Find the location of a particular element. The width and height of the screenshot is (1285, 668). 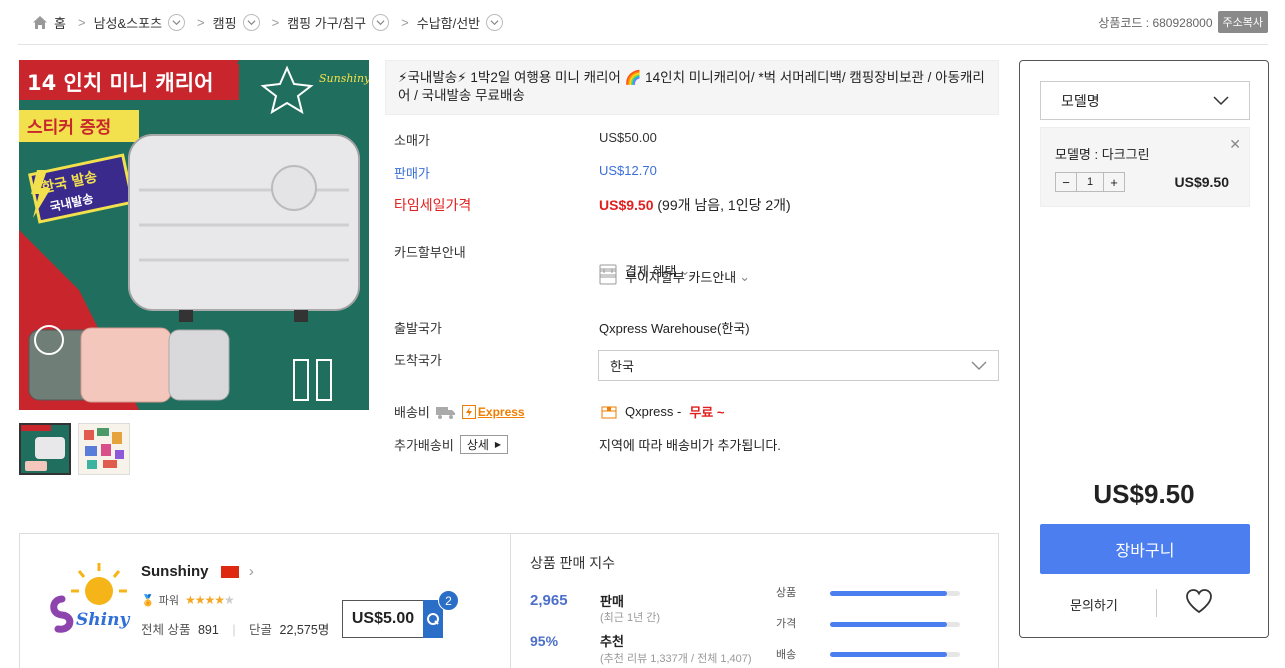

sale-label: 판매가 is located at coordinates (412, 173).